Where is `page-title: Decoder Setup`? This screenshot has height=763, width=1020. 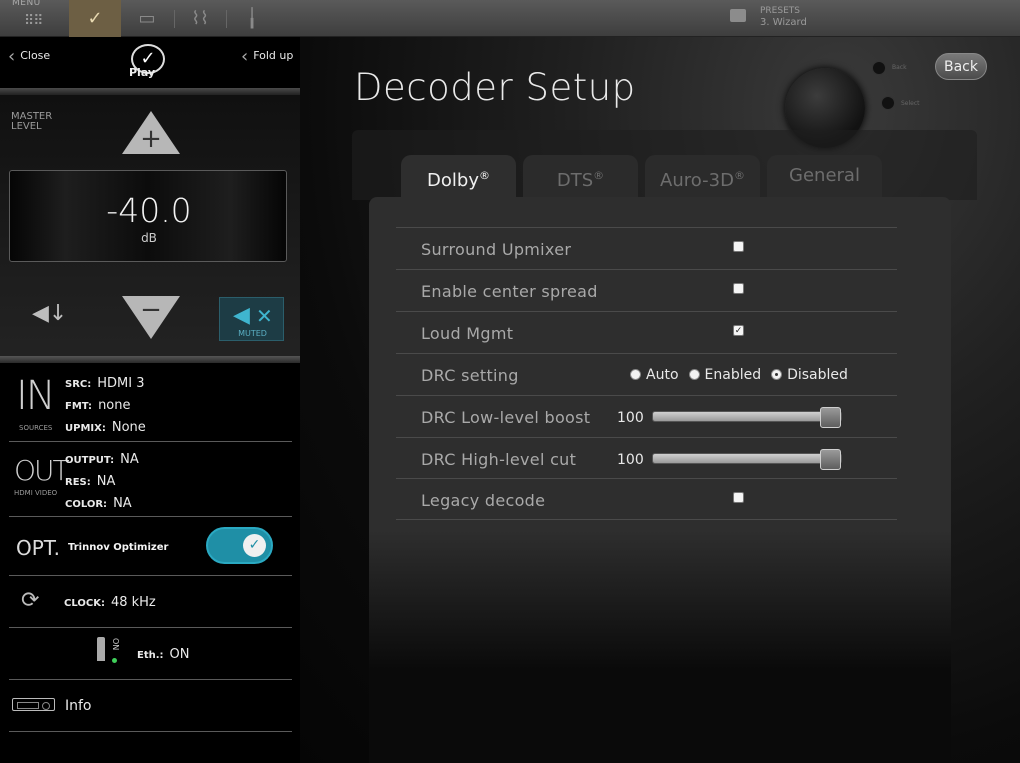
page-title: Decoder Setup is located at coordinates (495, 87).